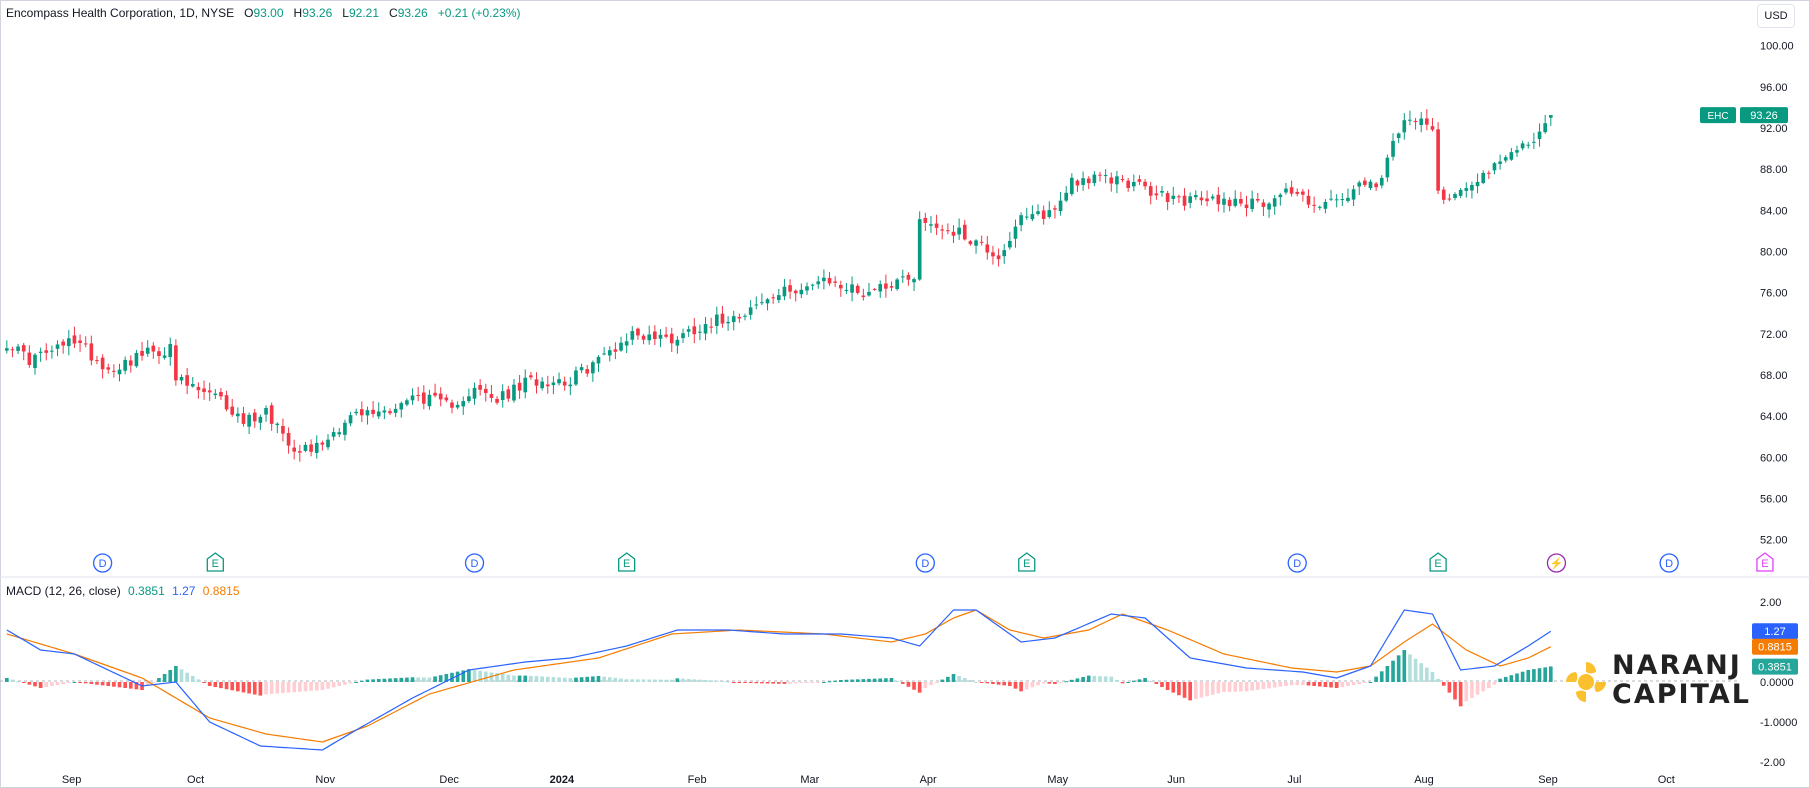  Describe the element at coordinates (1774, 170) in the screenshot. I see `price-axis-tick: 88.00` at that location.